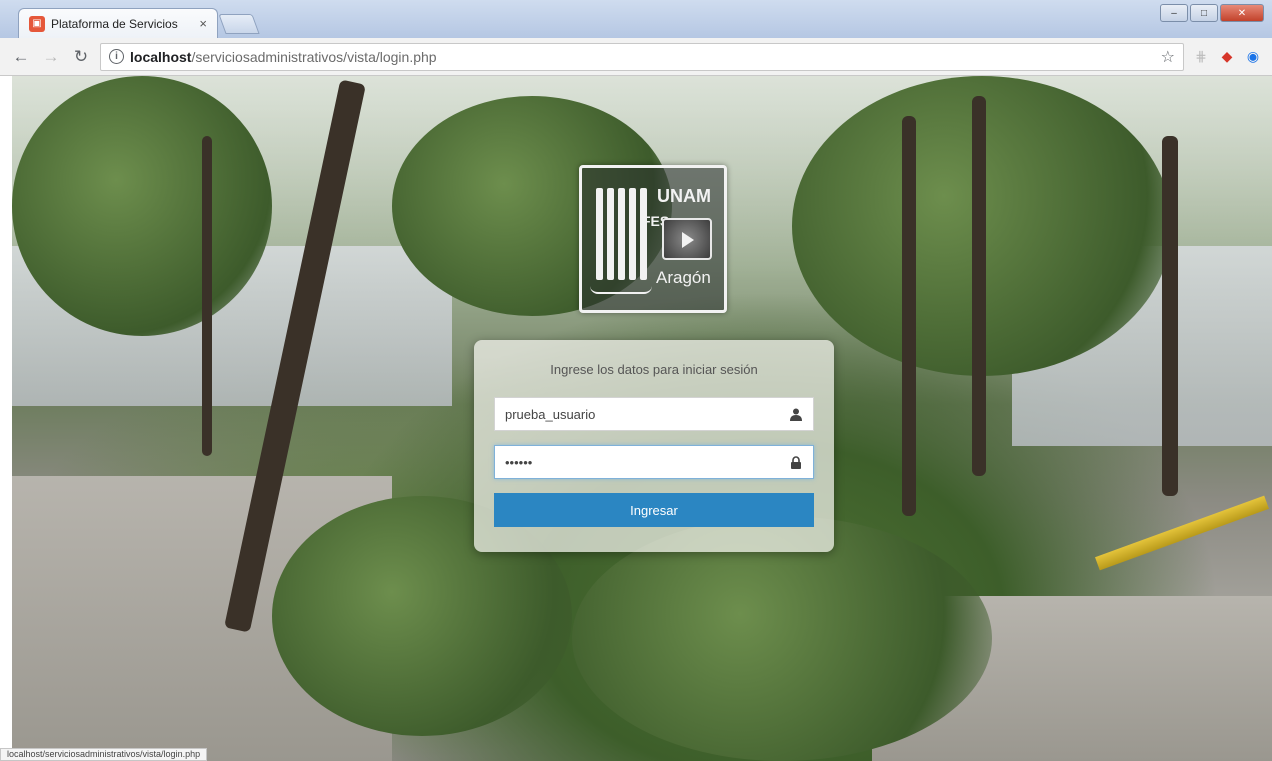  Describe the element at coordinates (1182, 533) in the screenshot. I see `background-curb` at that location.